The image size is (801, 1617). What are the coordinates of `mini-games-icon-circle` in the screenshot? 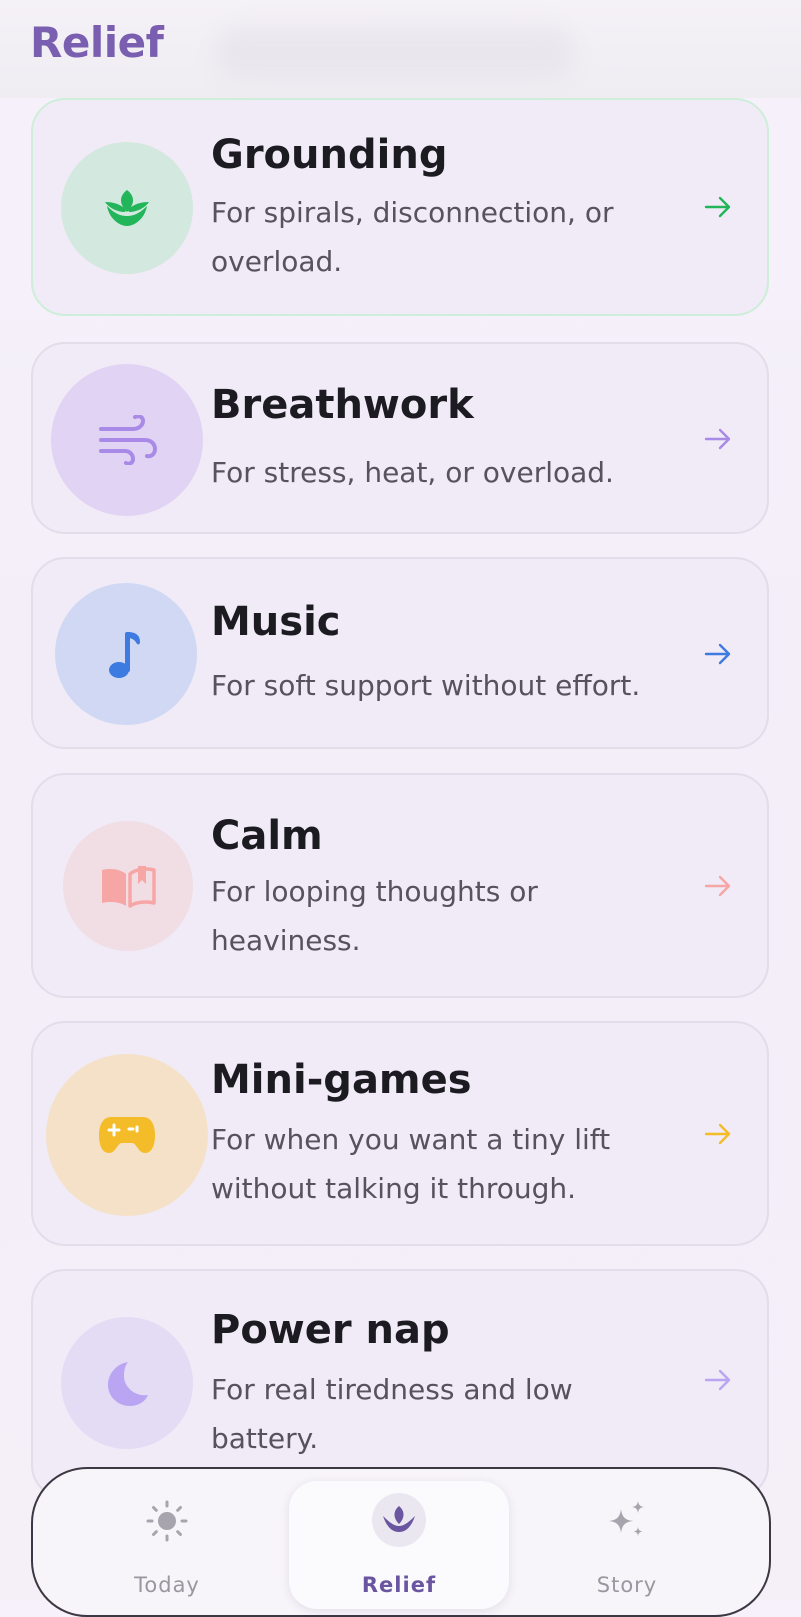 It's located at (127, 1135).